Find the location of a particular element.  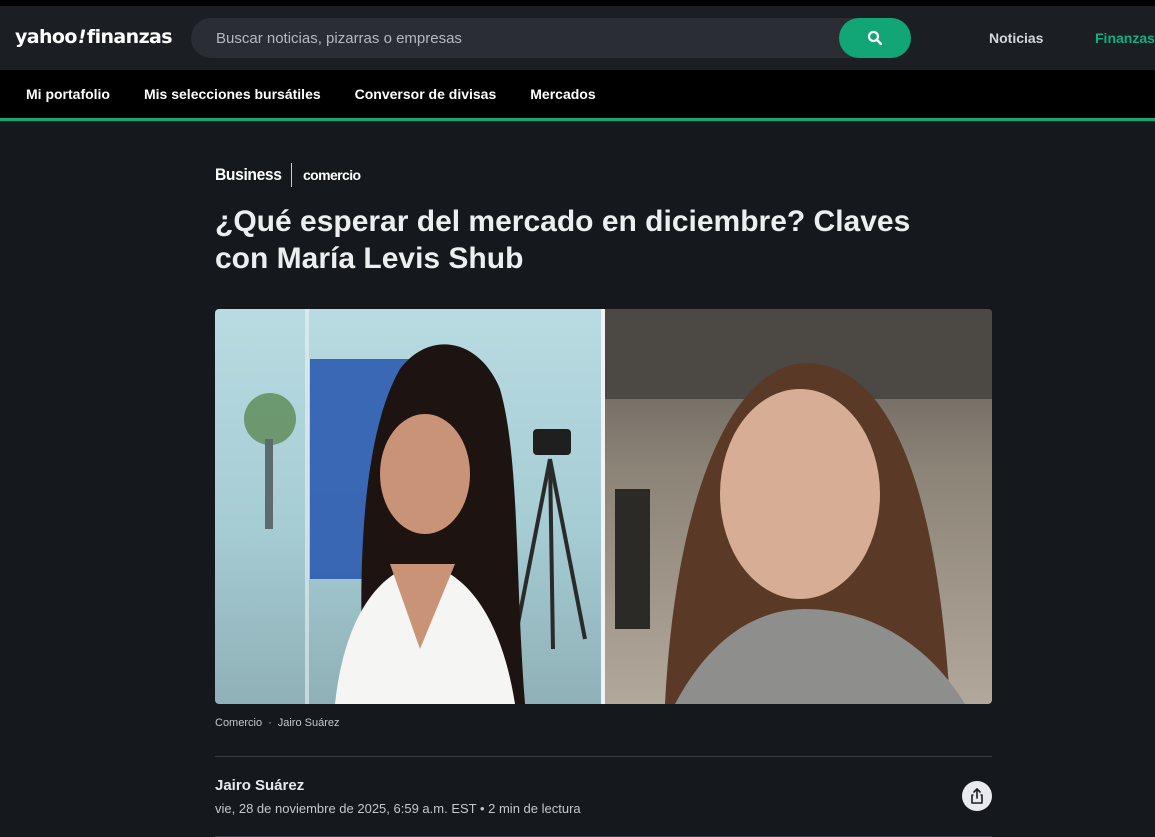

video-left-illustration is located at coordinates (415, 506).